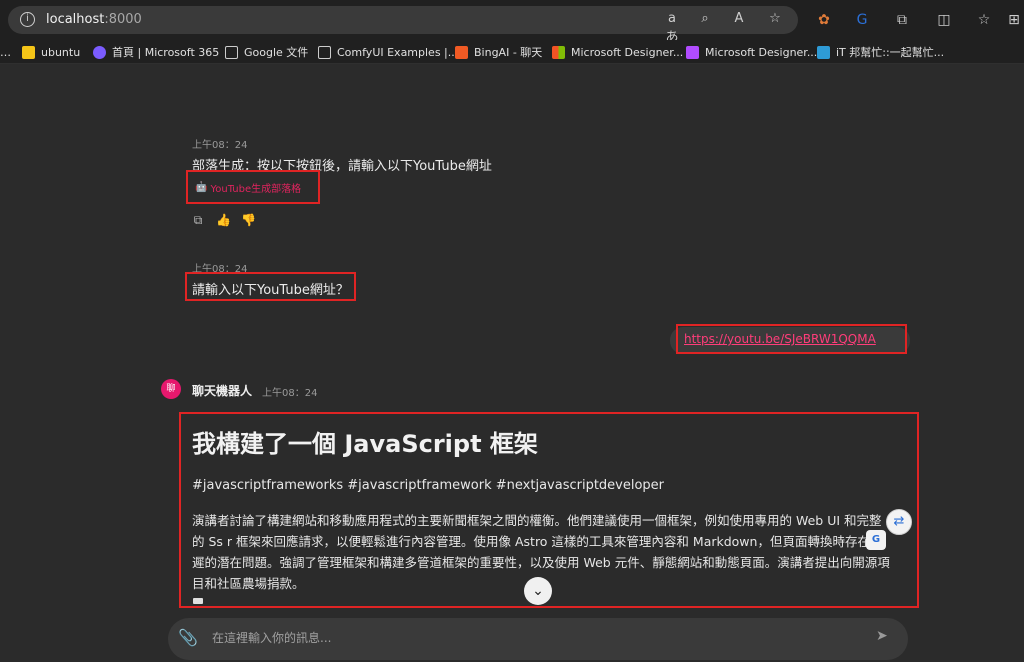 The width and height of the screenshot is (1024, 662). What do you see at coordinates (99, 52) in the screenshot?
I see `microsoft365-icon` at bounding box center [99, 52].